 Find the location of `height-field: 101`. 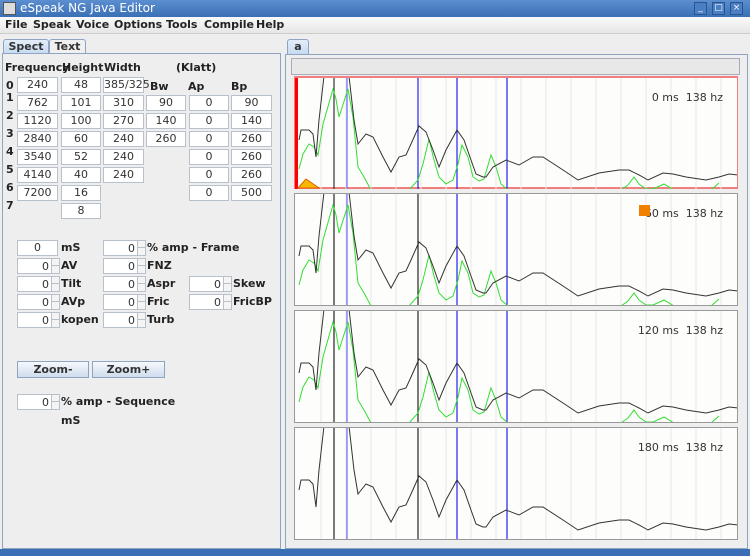

height-field: 101 is located at coordinates (81, 103).